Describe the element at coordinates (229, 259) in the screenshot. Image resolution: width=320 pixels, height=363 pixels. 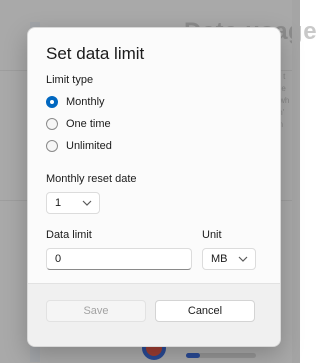
I see `unit-dropdown: MB` at that location.